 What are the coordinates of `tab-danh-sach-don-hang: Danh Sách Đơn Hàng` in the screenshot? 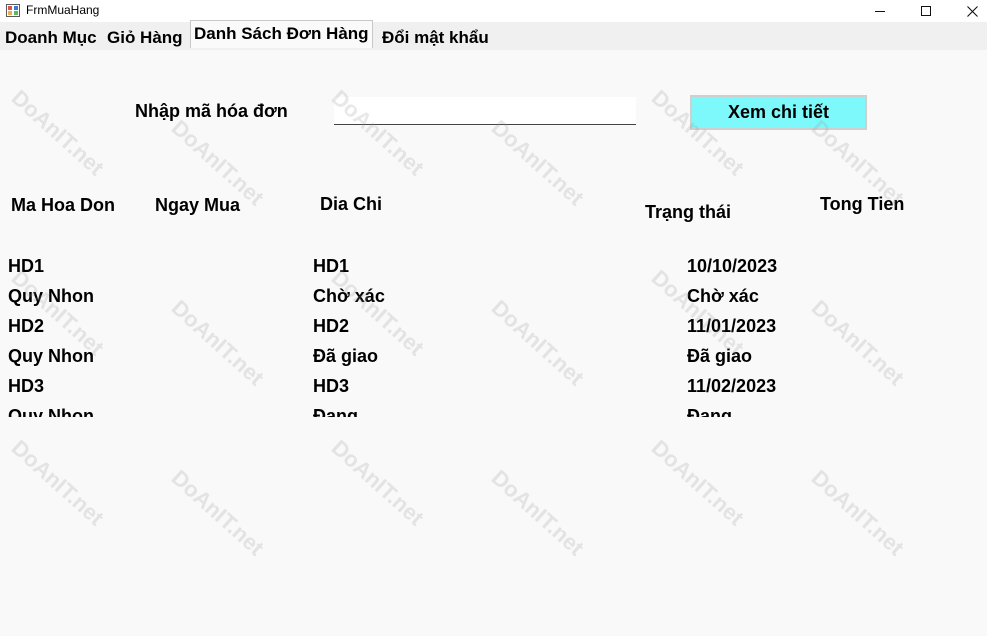 It's located at (281, 34).